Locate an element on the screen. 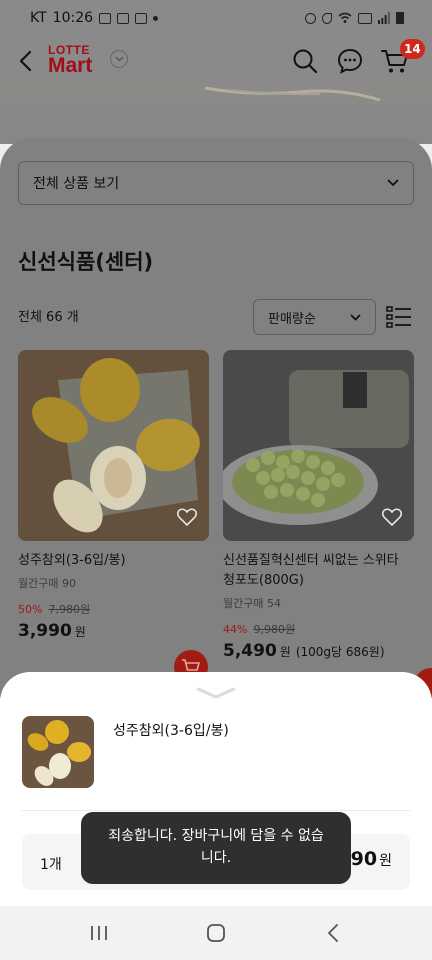 This screenshot has height=960, width=432. product-name-line1: 신선품질혁신센터 씨없는 스위타 is located at coordinates (311, 560).